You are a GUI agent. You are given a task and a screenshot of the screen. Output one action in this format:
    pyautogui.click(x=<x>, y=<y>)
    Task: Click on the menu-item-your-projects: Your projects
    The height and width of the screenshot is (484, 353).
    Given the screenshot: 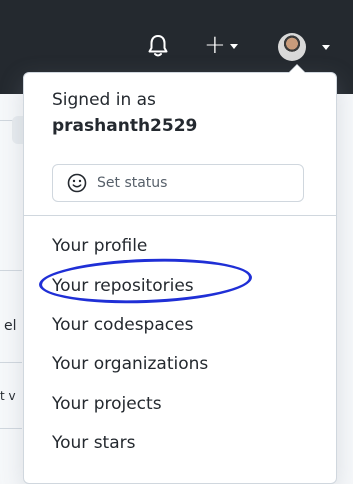 What is the action you would take?
    pyautogui.click(x=107, y=404)
    